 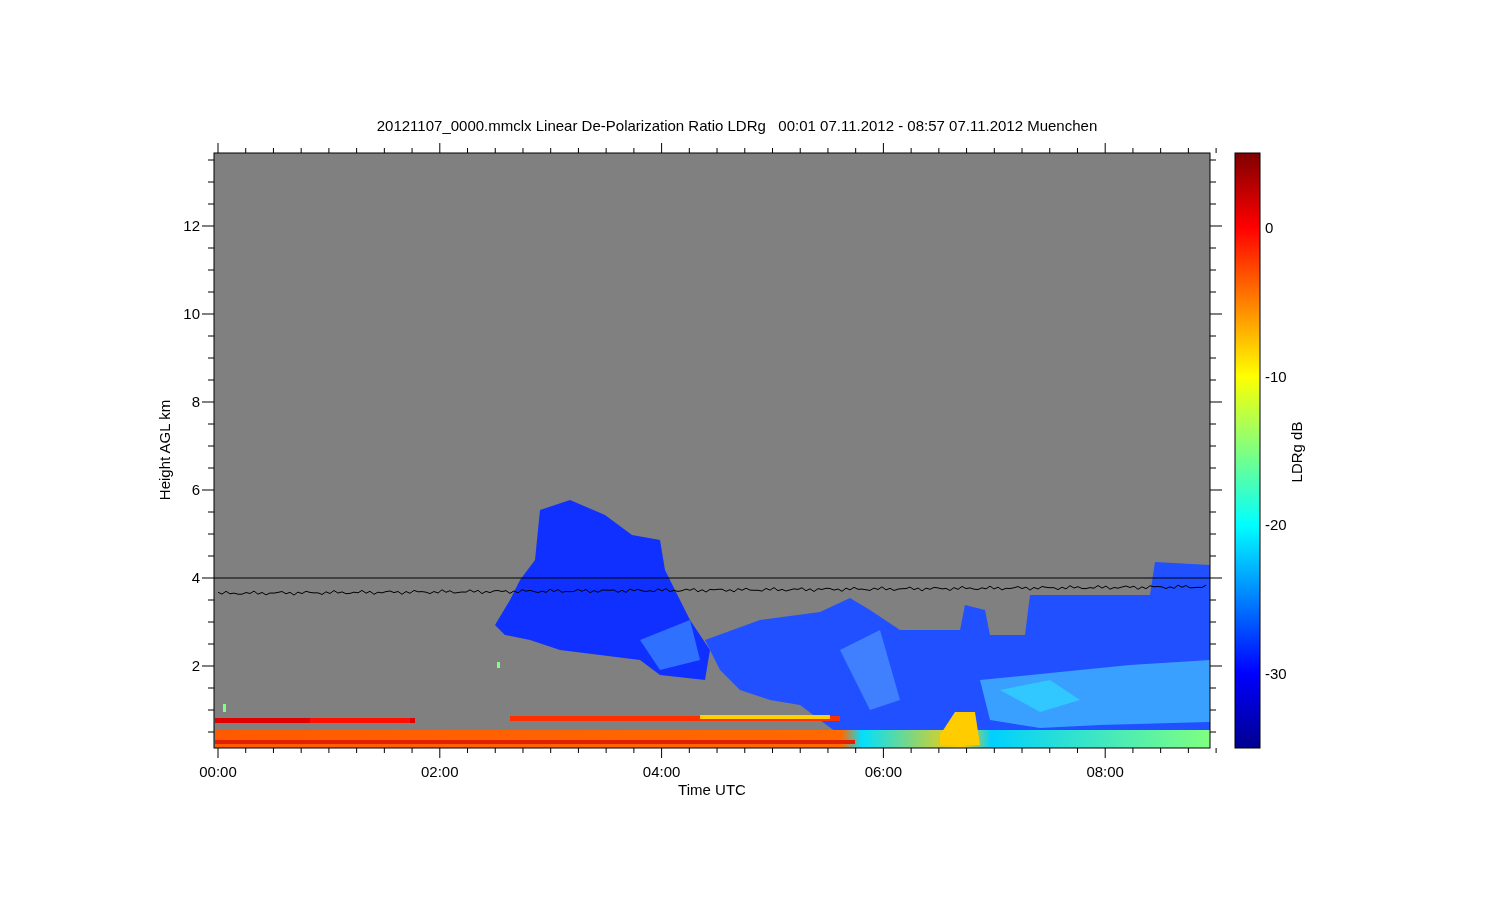 I want to click on y-tick-label: 10, so click(x=191, y=313).